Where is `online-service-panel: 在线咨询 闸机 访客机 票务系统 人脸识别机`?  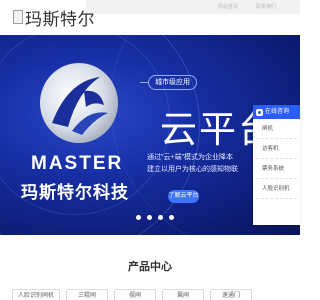 online-service-panel: 在线咨询 闸机 访客机 票务系统 人脸识别机 is located at coordinates (276, 165).